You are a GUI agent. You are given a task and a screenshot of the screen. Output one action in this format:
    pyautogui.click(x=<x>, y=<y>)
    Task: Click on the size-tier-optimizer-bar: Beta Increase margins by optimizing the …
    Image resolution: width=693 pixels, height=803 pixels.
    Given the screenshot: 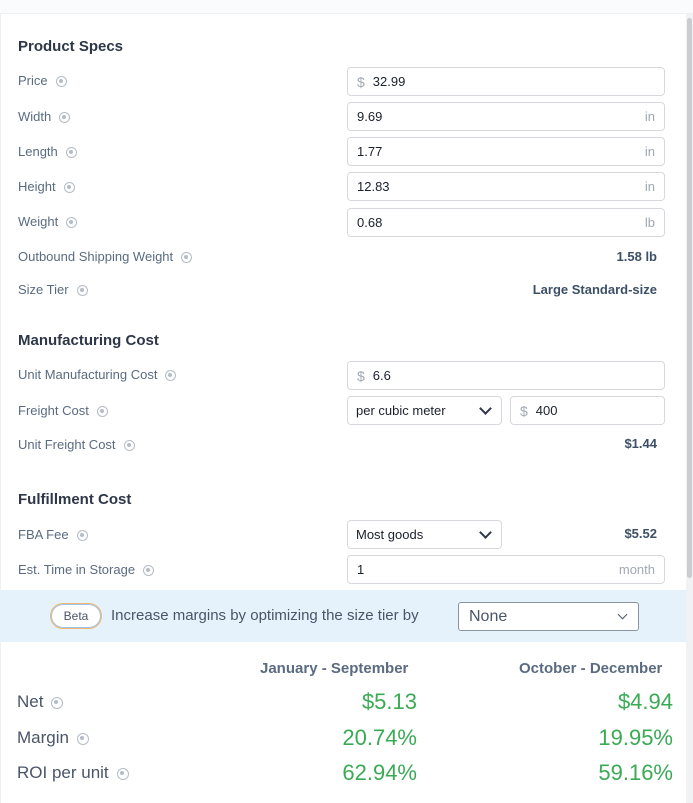 What is the action you would take?
    pyautogui.click(x=343, y=616)
    